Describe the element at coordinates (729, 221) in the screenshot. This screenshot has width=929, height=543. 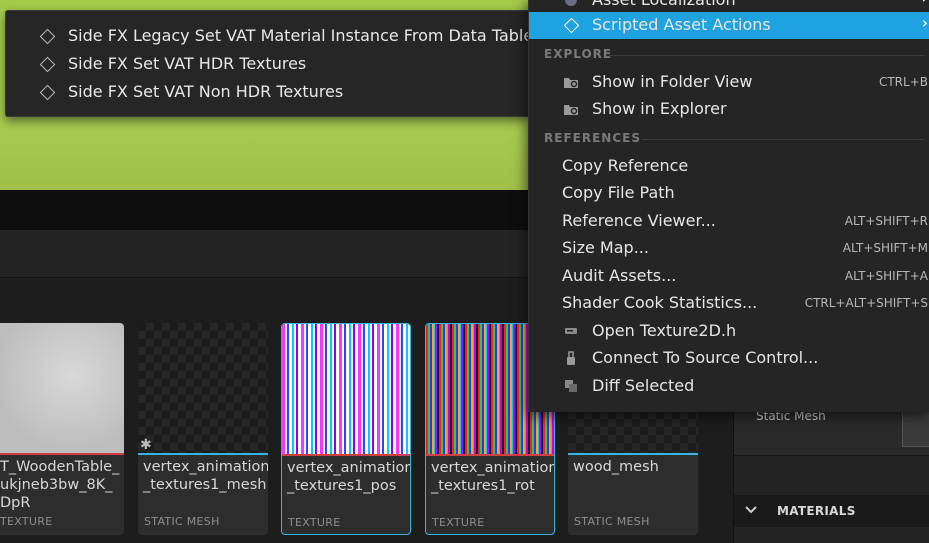
I see `menu-item-reference-viewer: Reference Viewer... ALT+SHIFT+R` at that location.